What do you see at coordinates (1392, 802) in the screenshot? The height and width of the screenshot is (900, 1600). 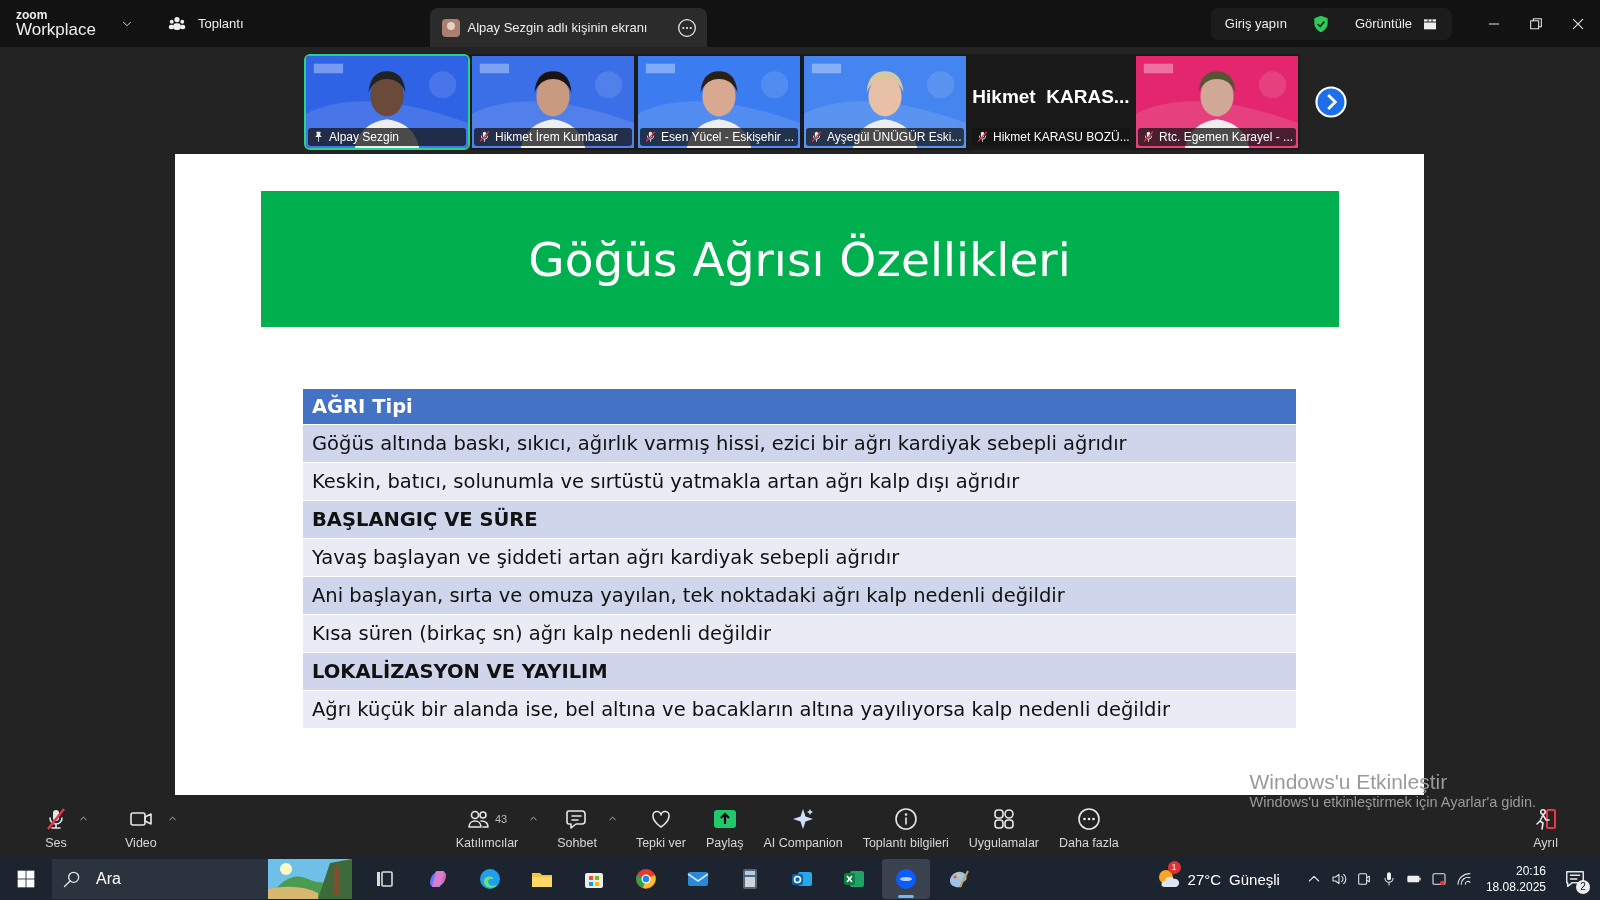 I see `activation-text: Windows'u etkinleştirmek için Ayarlar'a gidin.` at bounding box center [1392, 802].